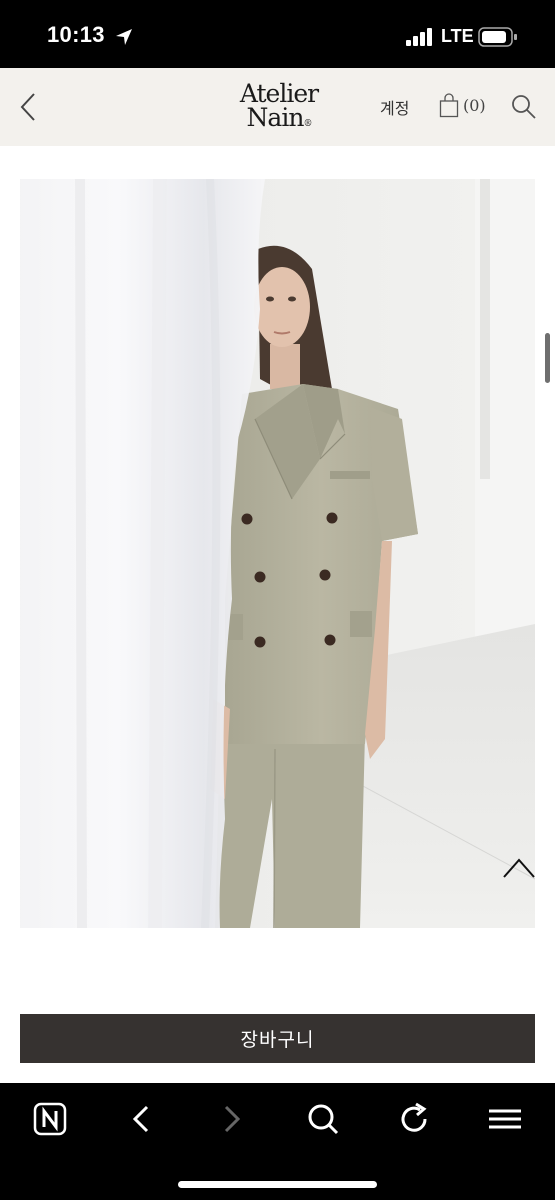 Image resolution: width=555 pixels, height=1200 pixels. I want to click on menu-icon, so click(505, 1119).